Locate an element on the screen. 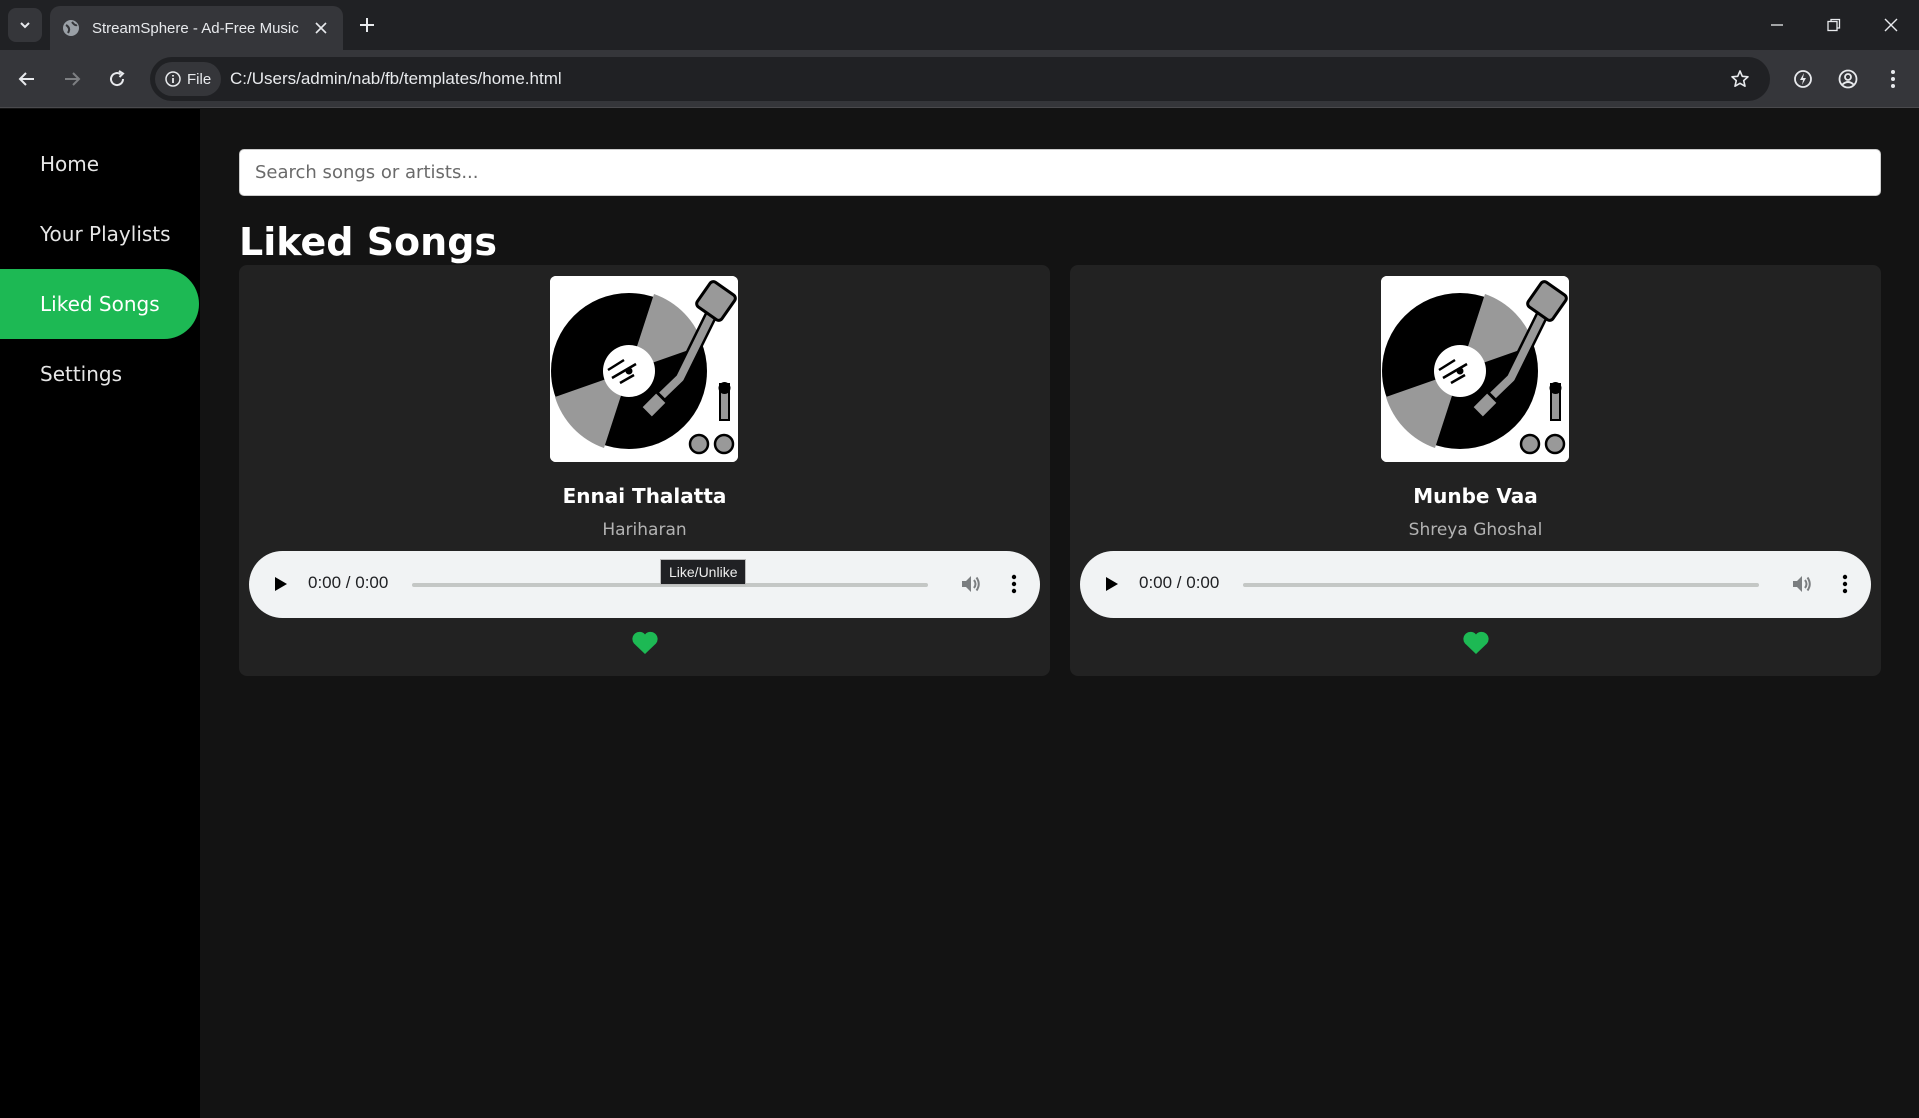  restore-icon is located at coordinates (1834, 25).